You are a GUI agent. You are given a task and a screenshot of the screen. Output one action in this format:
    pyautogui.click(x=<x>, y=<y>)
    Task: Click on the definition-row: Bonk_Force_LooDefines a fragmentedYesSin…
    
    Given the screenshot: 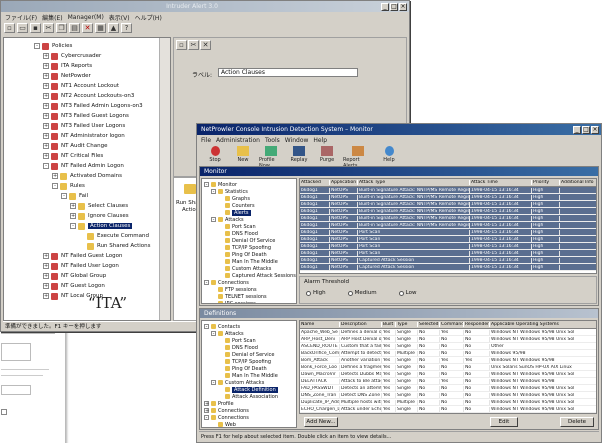 What is the action you would take?
    pyautogui.click(x=448, y=367)
    